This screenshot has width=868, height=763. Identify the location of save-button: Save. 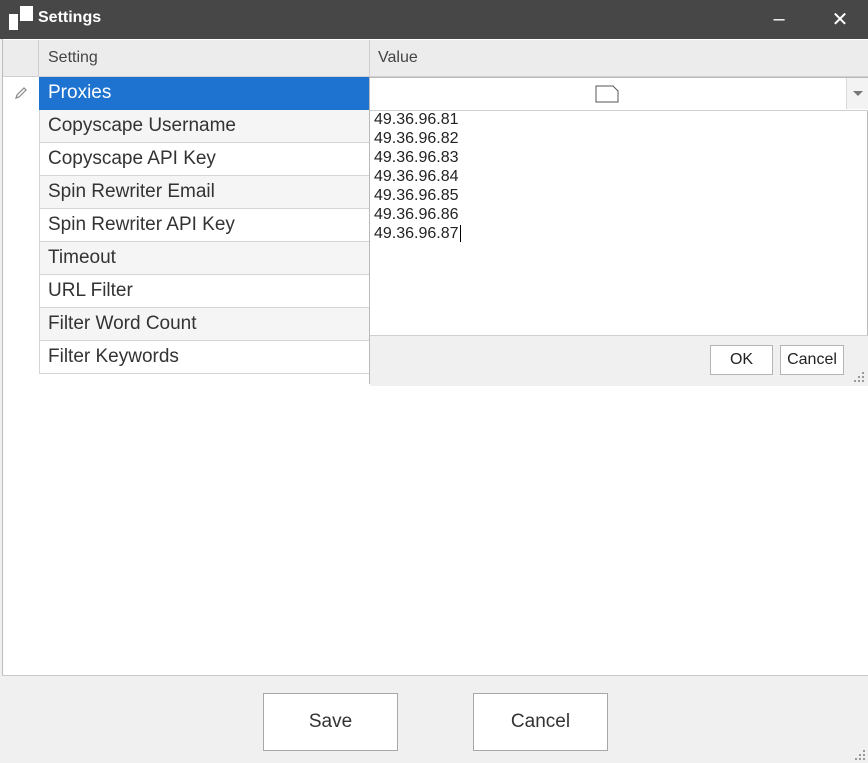
(330, 722).